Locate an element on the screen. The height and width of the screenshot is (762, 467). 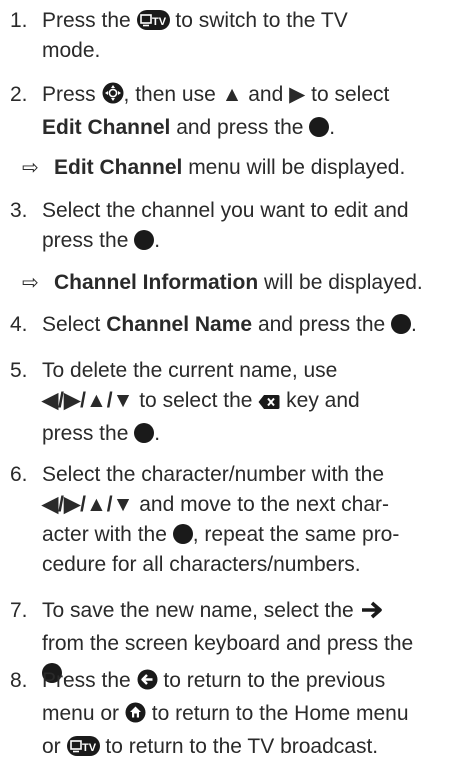
step-number: 6. is located at coordinates (19, 474).